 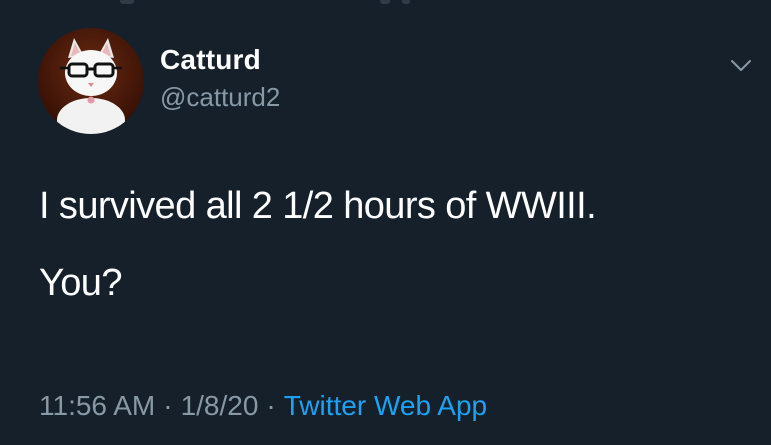 What do you see at coordinates (318, 206) in the screenshot?
I see `tweet-text-line: I survived all 2 1/2 hours of WWIII.` at bounding box center [318, 206].